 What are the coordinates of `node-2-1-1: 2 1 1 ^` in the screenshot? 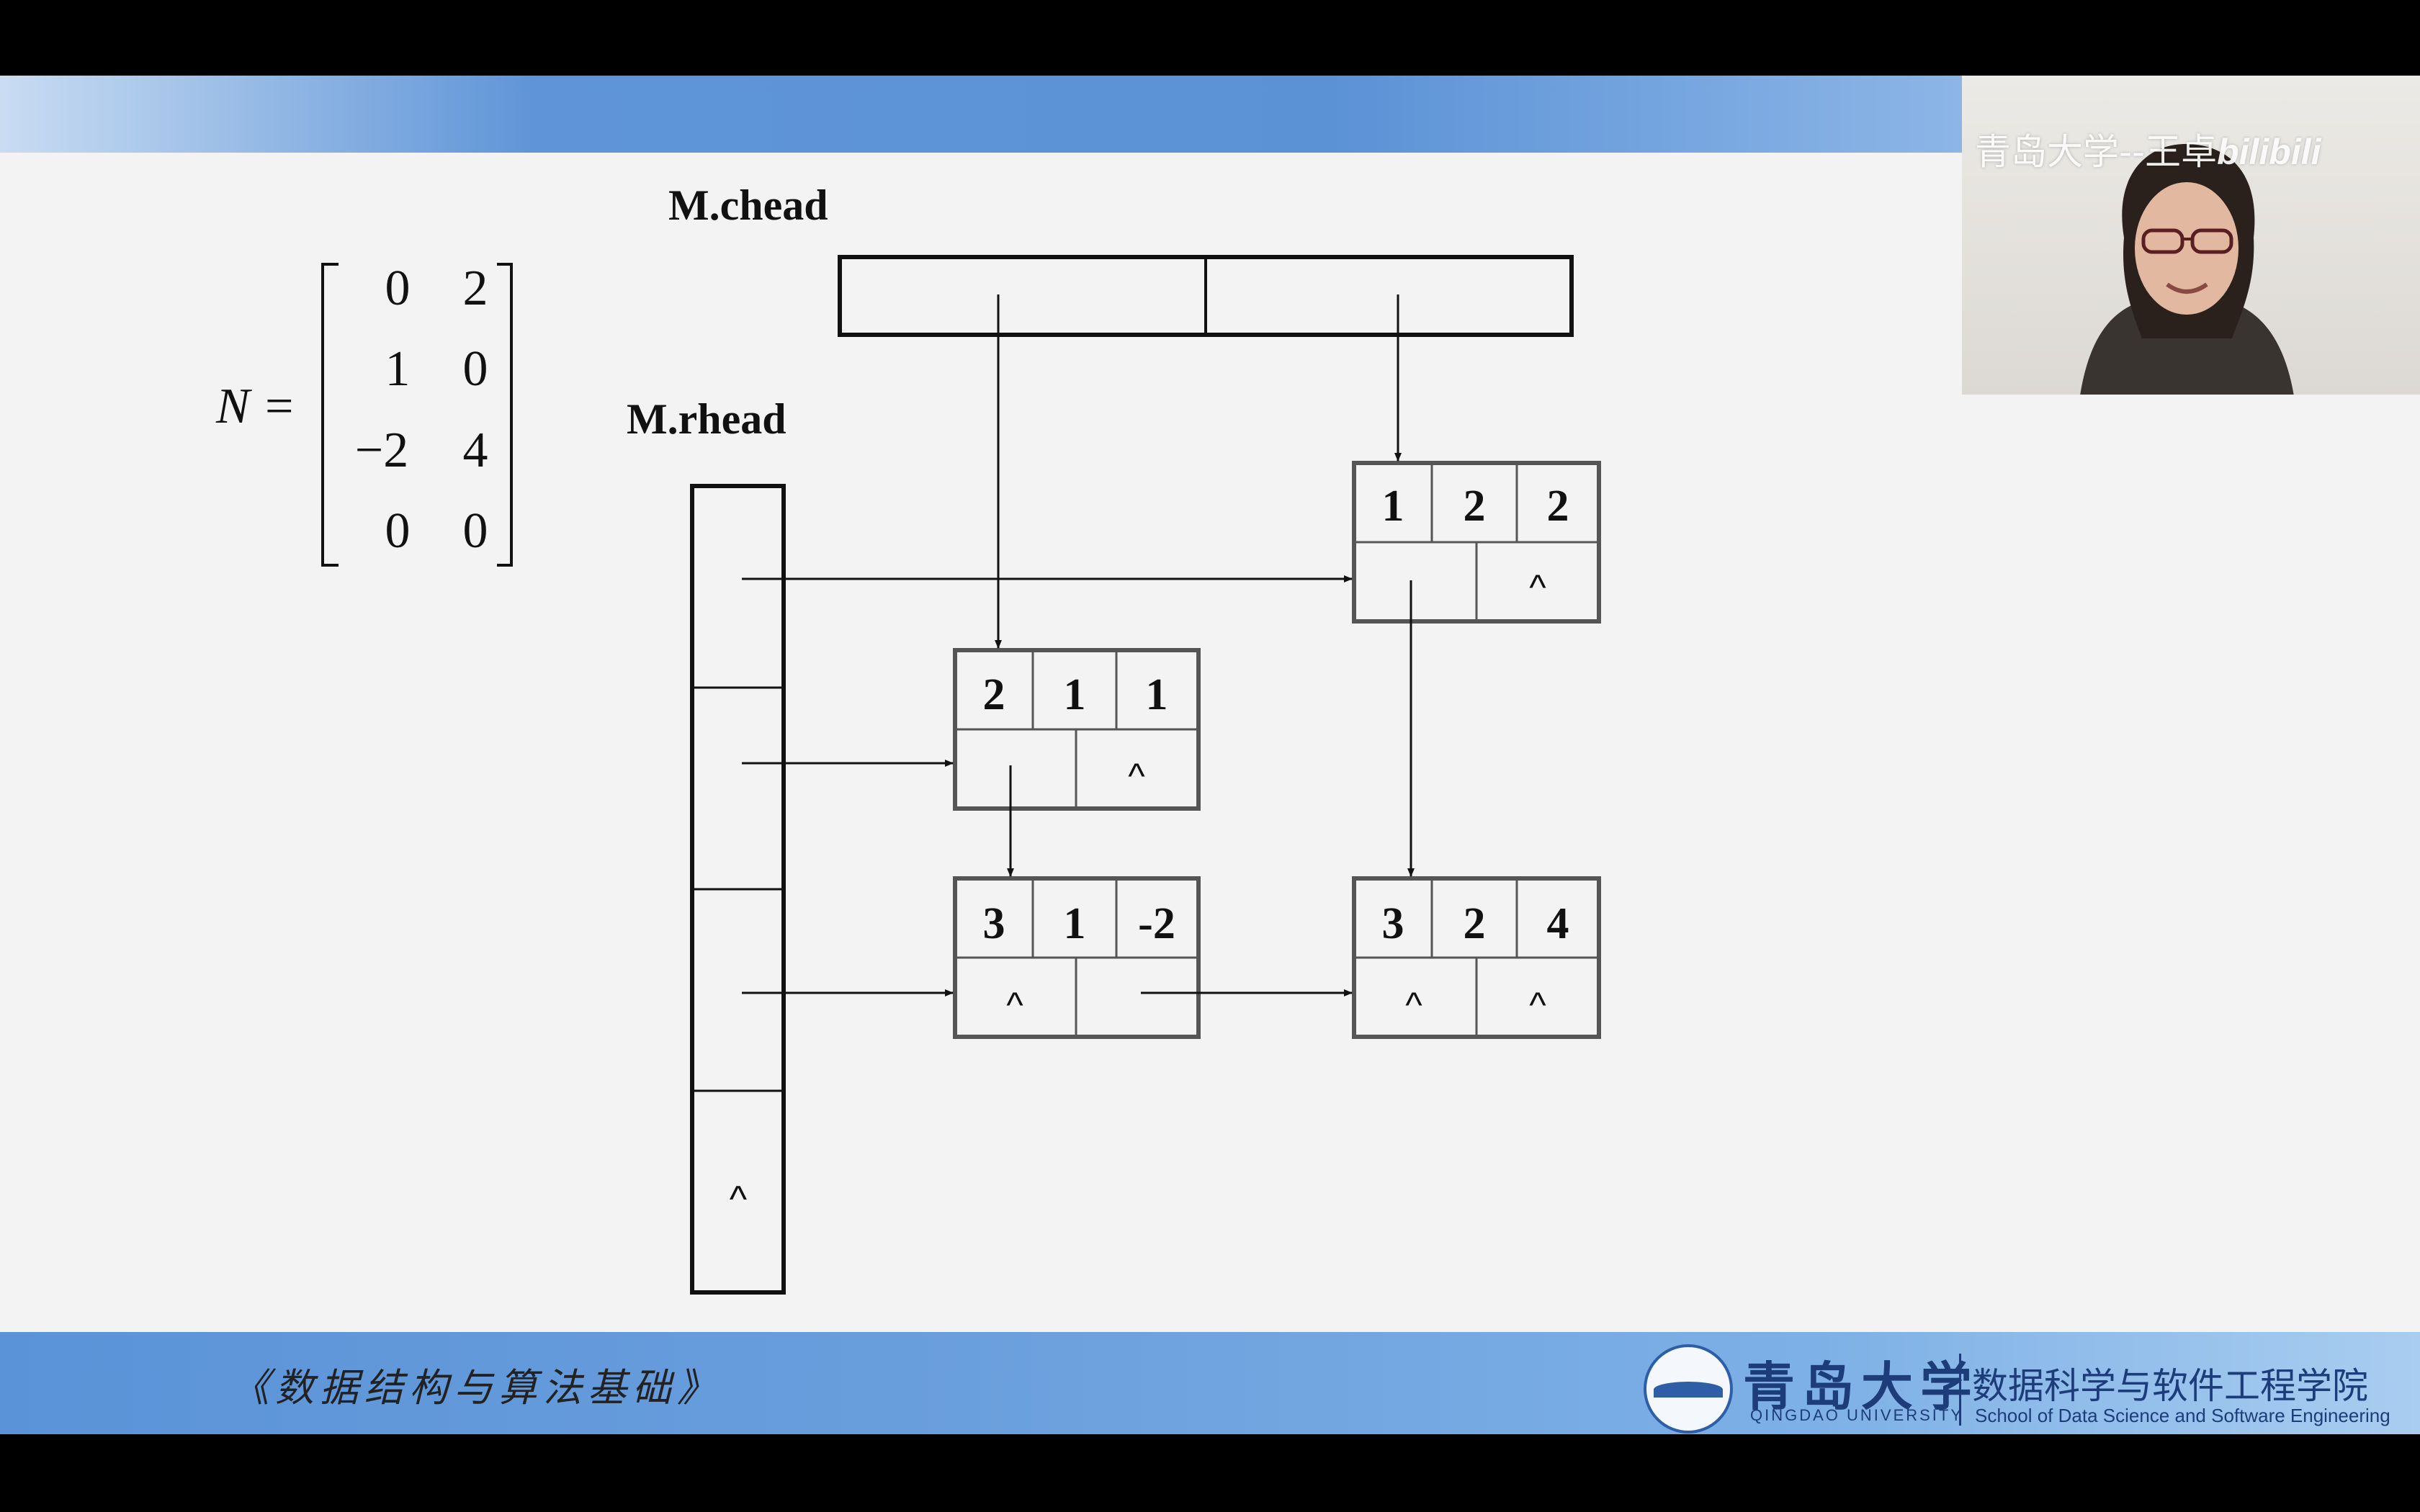 It's located at (1077, 729).